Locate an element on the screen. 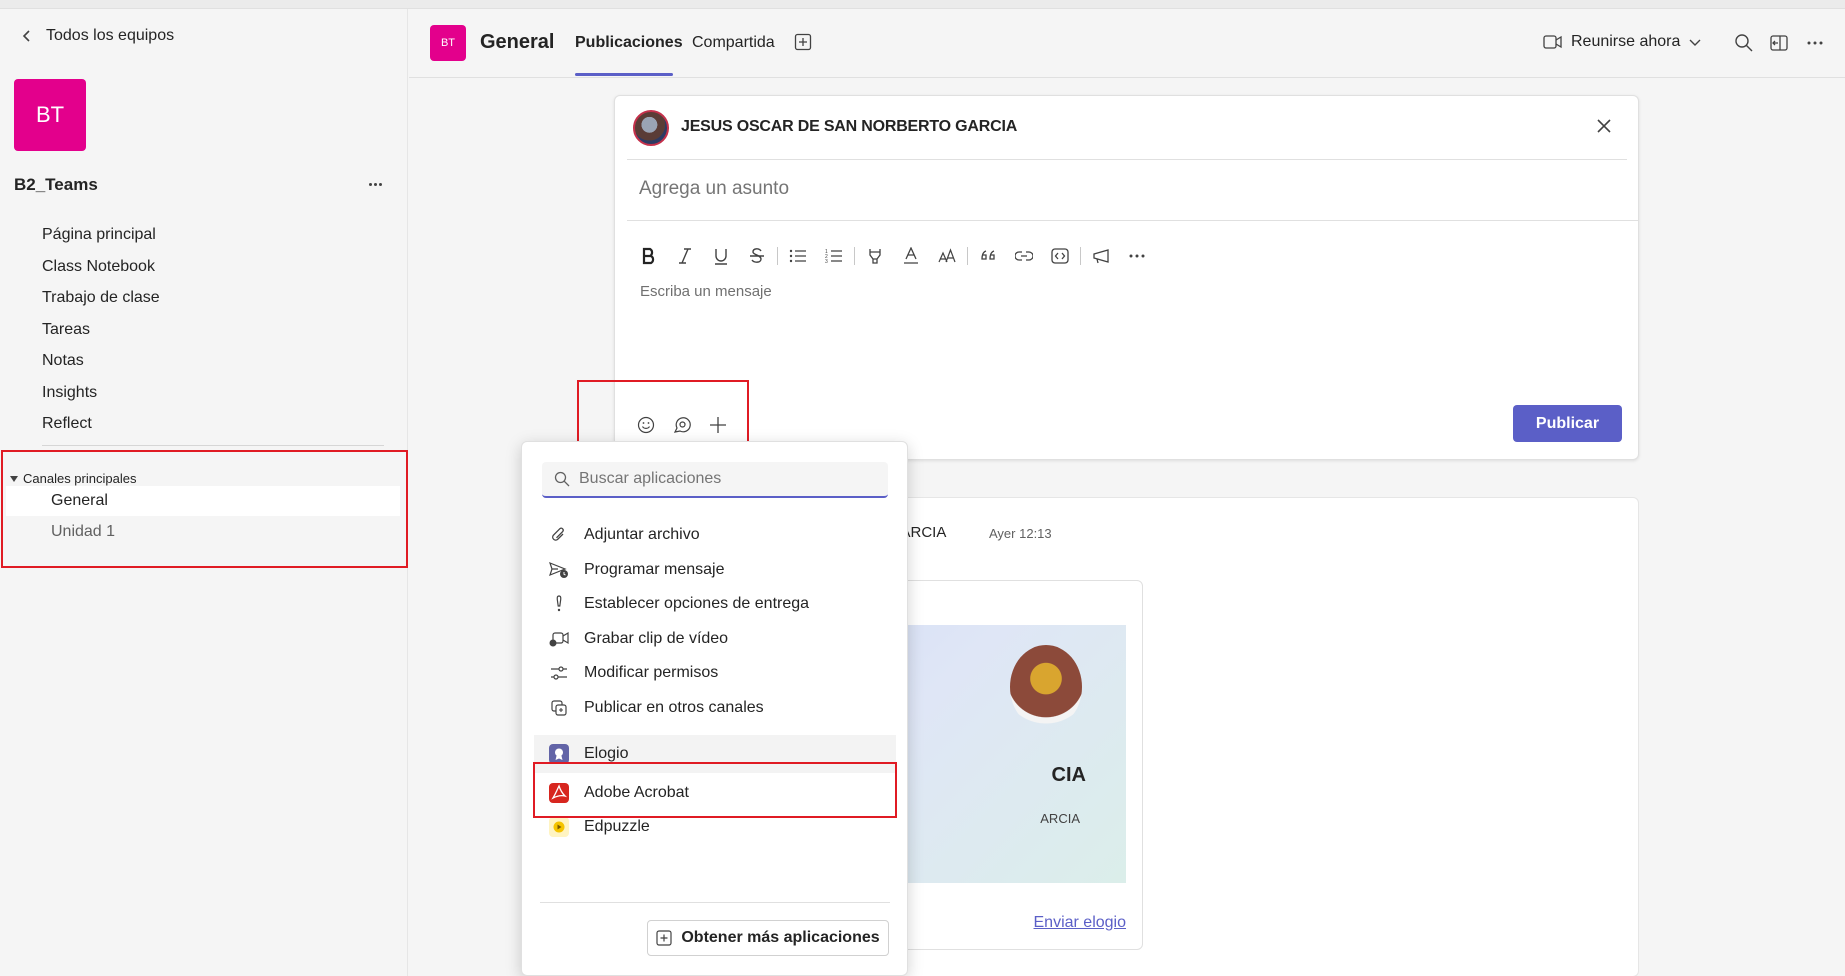  app-item-label: Edpuzzle is located at coordinates (617, 826).